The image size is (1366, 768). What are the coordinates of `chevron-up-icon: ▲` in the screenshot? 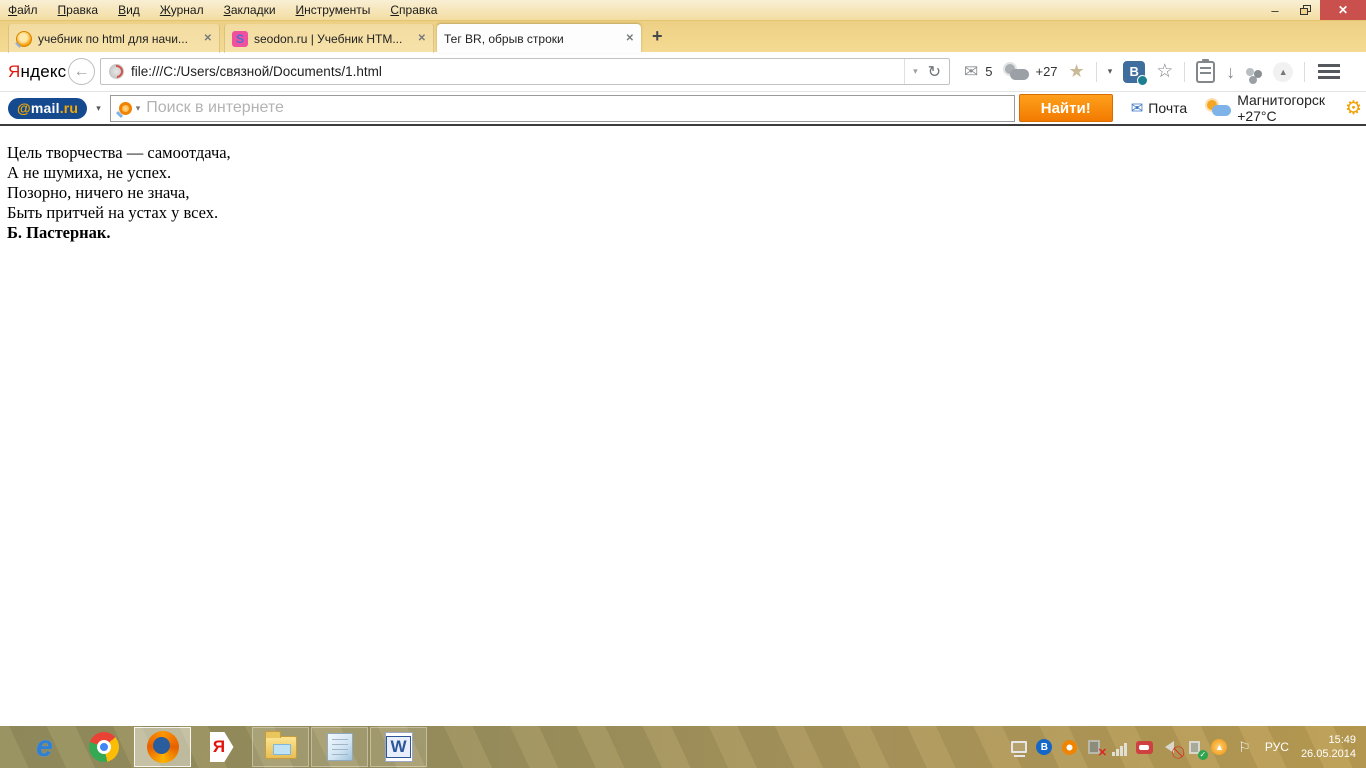 It's located at (1283, 71).